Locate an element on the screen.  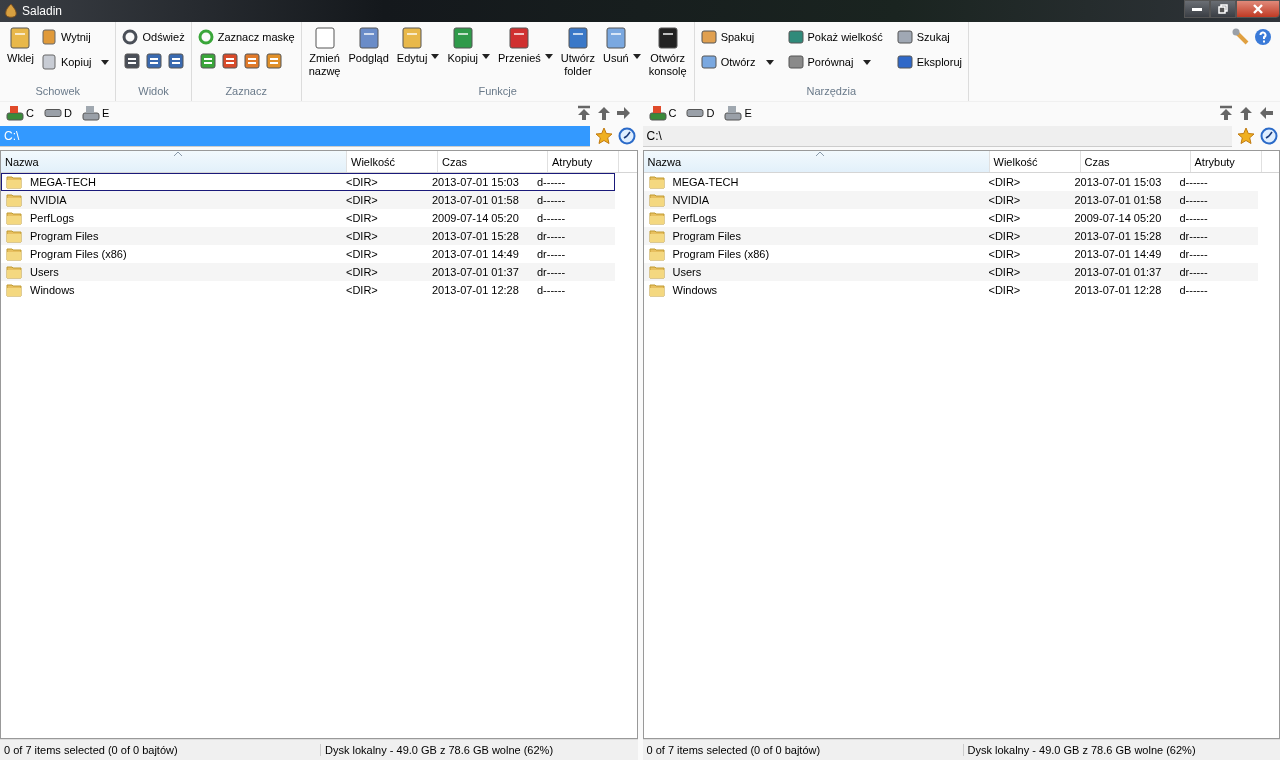
up-arrow-icon is located at coordinates (1246, 113).